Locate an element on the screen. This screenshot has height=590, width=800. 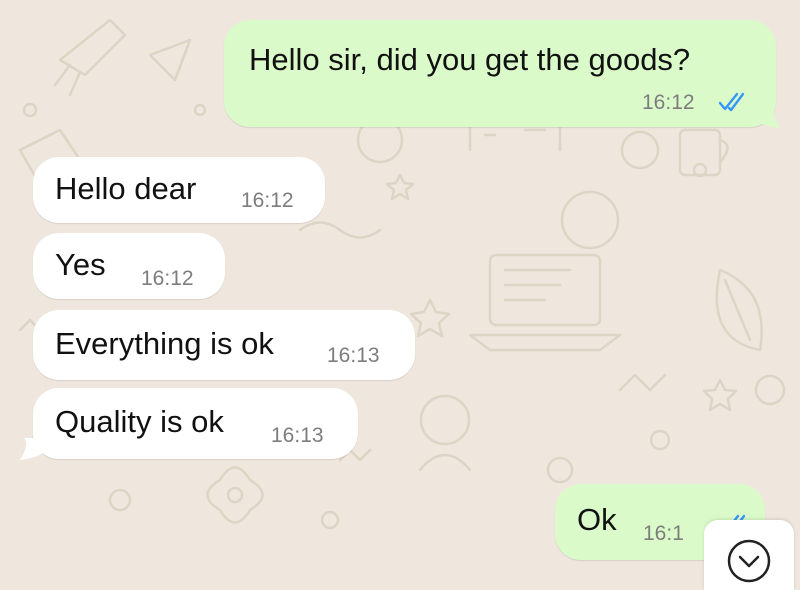
message-bubble: Hello sir, did you get the goods? 16:12 is located at coordinates (500, 73).